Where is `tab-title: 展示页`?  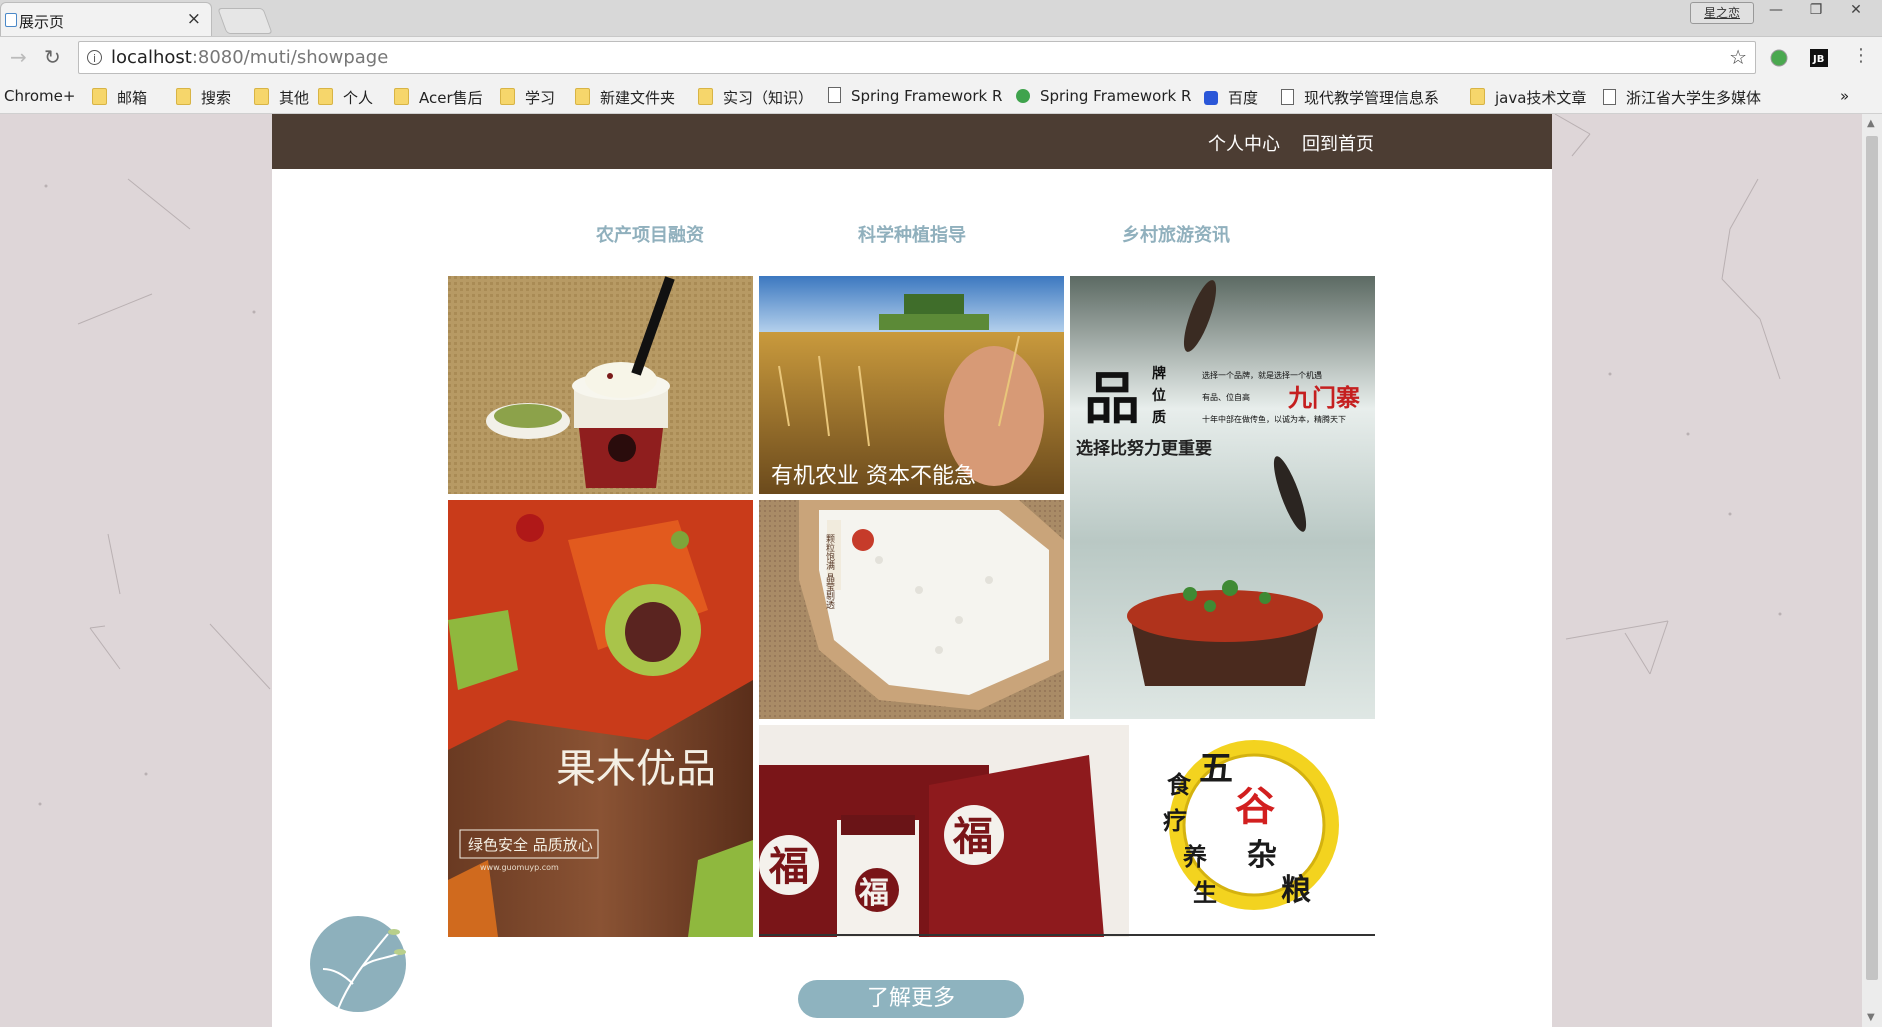
tab-title: 展示页 is located at coordinates (42, 22).